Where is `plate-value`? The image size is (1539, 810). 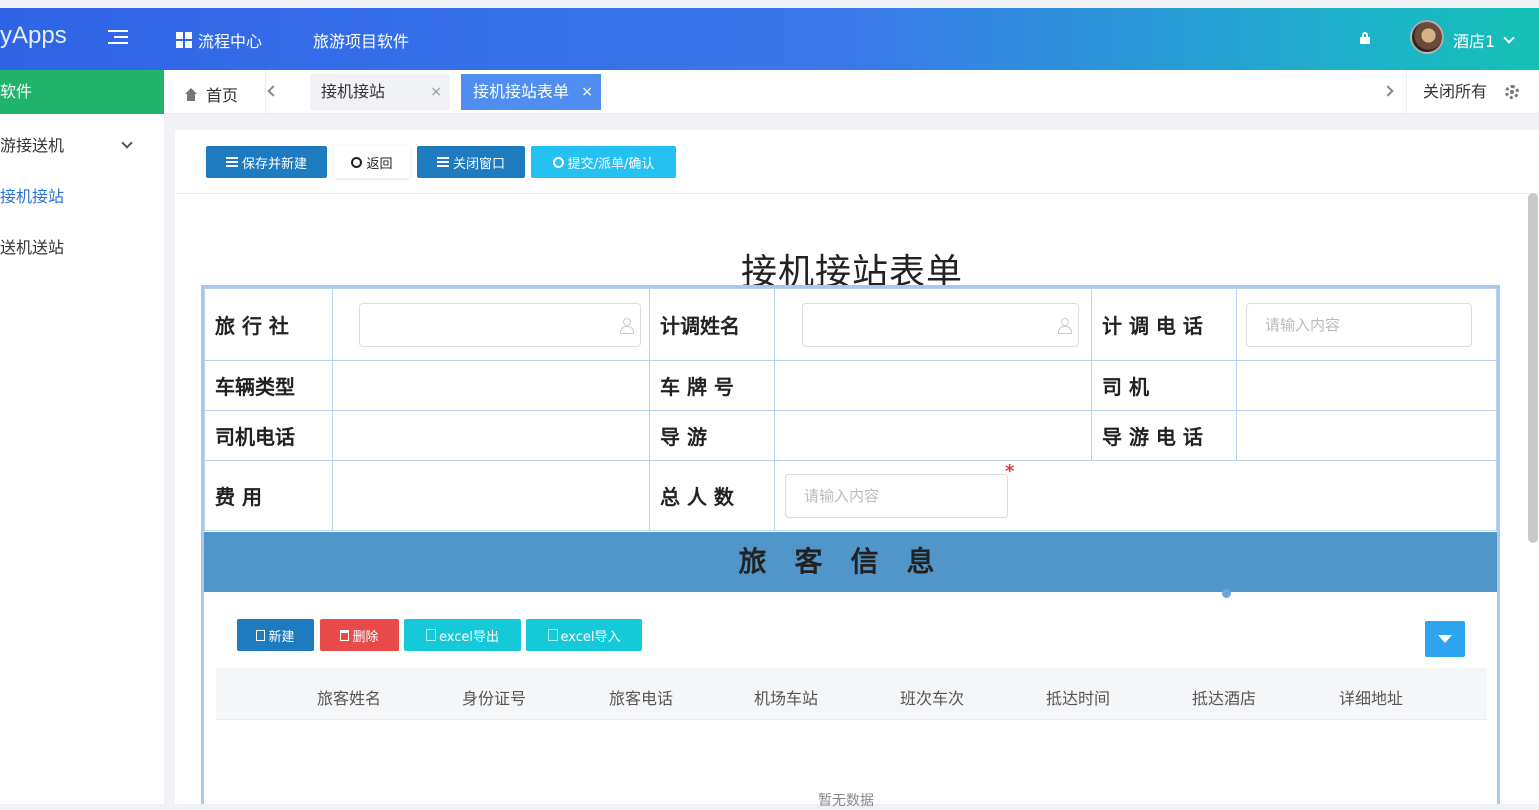
plate-value is located at coordinates (933, 385).